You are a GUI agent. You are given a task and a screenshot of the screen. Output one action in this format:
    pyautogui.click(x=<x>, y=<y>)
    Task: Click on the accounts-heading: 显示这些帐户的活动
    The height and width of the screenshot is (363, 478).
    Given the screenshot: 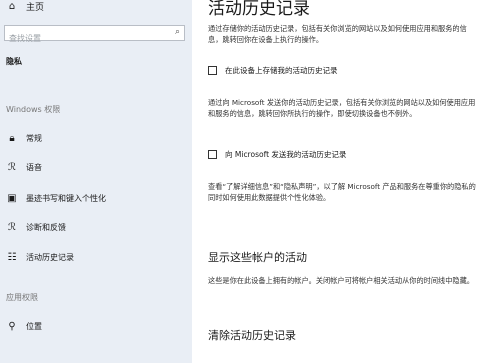 What is the action you would take?
    pyautogui.click(x=257, y=257)
    